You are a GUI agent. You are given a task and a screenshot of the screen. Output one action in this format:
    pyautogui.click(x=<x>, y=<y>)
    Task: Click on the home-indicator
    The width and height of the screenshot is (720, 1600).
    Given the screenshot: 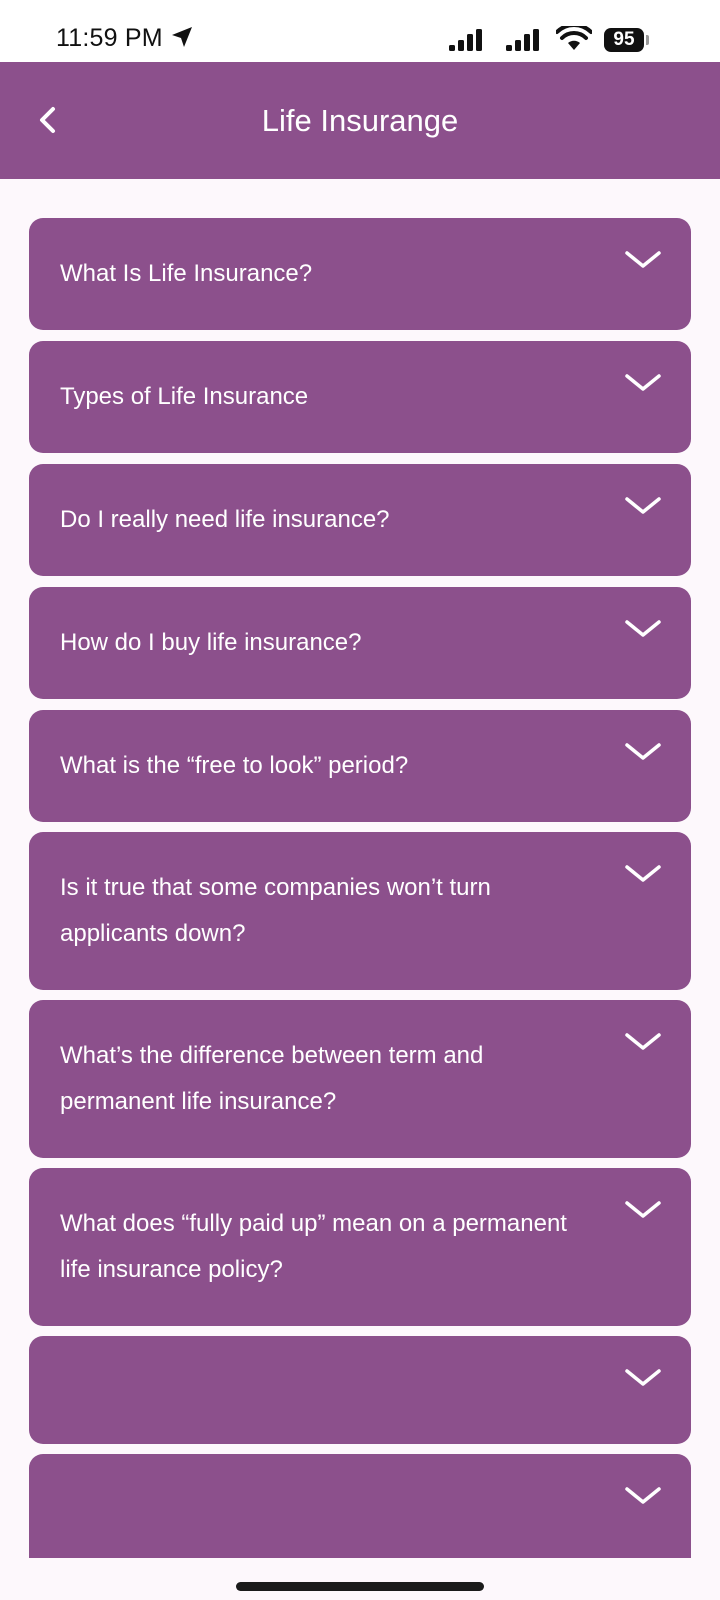 What is the action you would take?
    pyautogui.click(x=360, y=1586)
    